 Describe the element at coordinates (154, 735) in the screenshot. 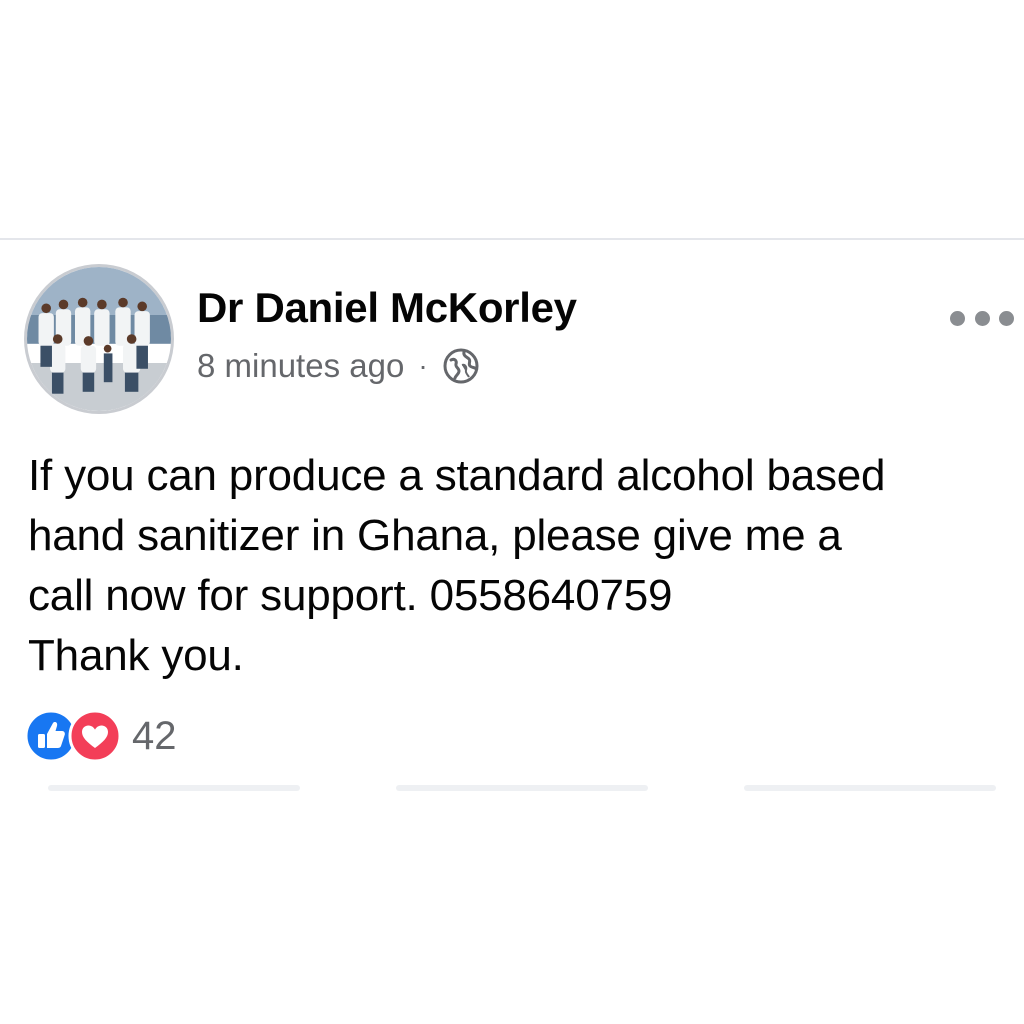

I see `reaction-count: 42` at that location.